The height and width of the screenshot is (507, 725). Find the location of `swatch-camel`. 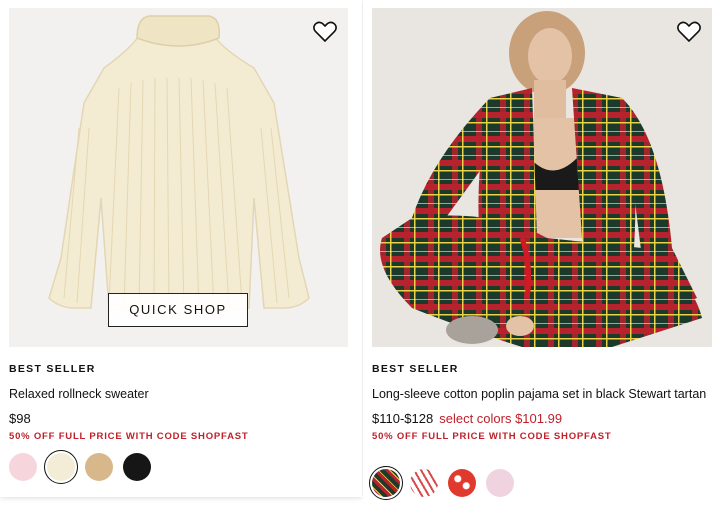

swatch-camel is located at coordinates (99, 467).